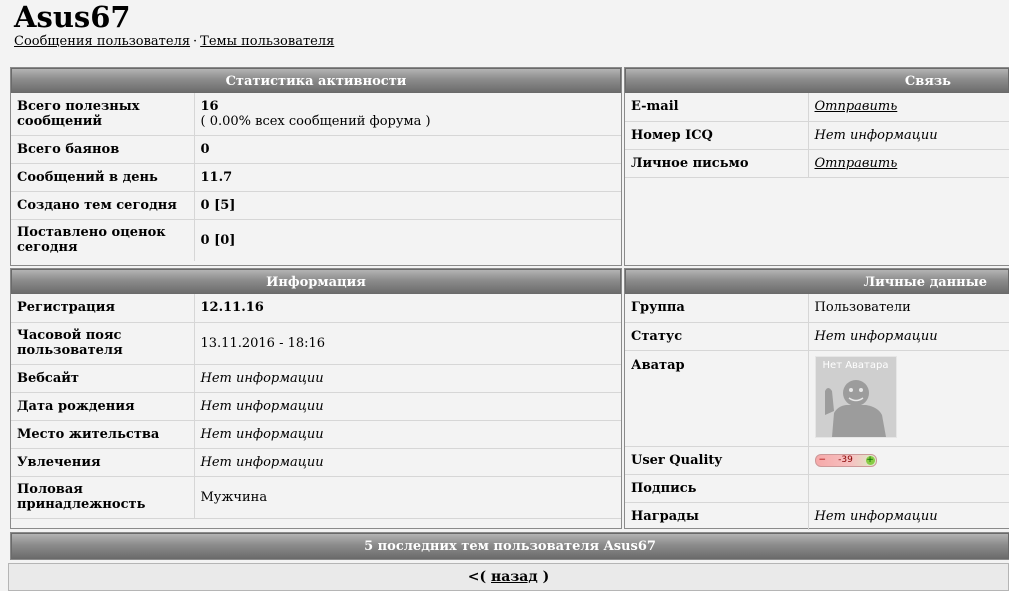 The height and width of the screenshot is (591, 1009). Describe the element at coordinates (407, 205) in the screenshot. I see `row-value: 0 [5]` at that location.